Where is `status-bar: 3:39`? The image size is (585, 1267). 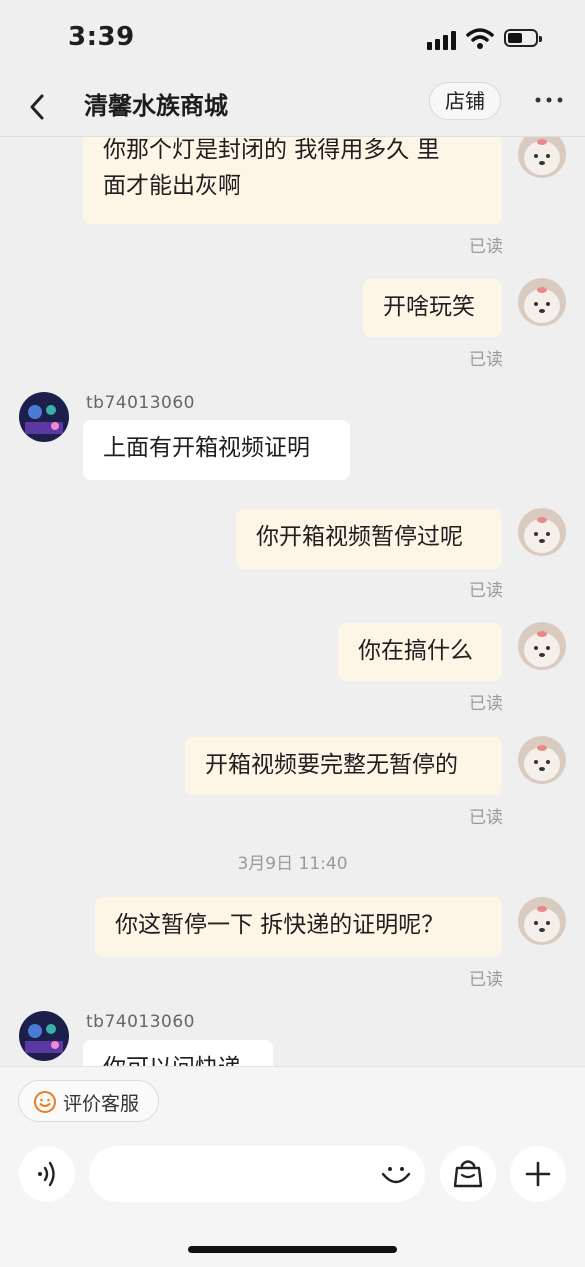 status-bar: 3:39 is located at coordinates (292, 39).